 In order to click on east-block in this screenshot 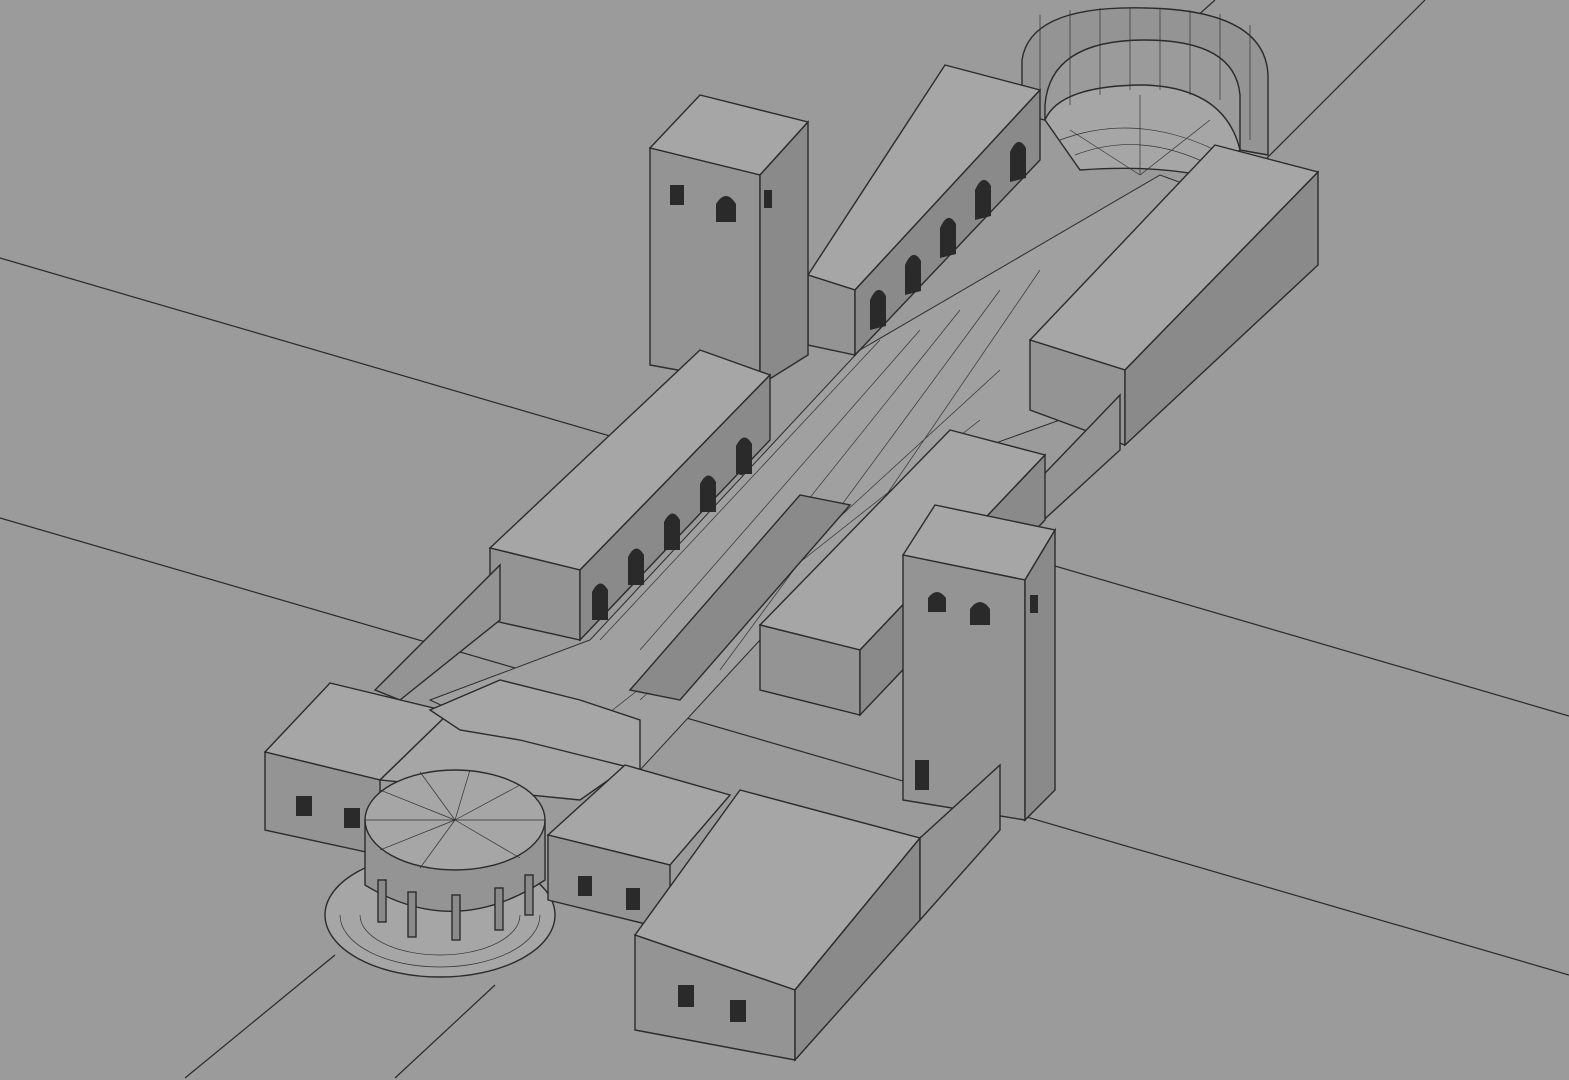, I will do `click(1159, 353)`.